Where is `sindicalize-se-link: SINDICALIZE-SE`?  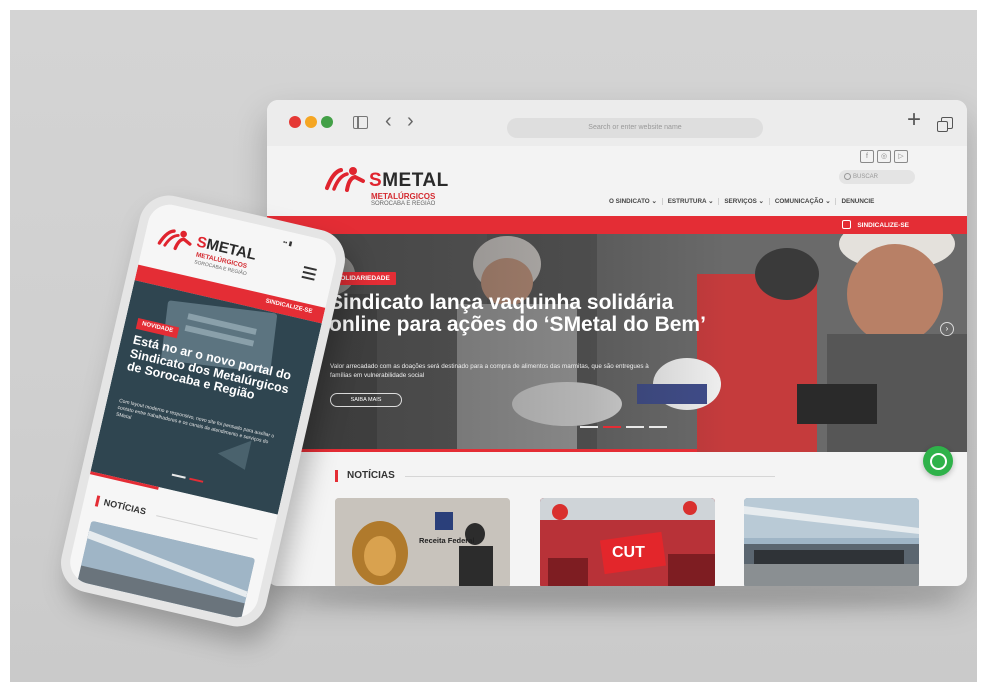 sindicalize-se-link: SINDICALIZE-SE is located at coordinates (875, 224).